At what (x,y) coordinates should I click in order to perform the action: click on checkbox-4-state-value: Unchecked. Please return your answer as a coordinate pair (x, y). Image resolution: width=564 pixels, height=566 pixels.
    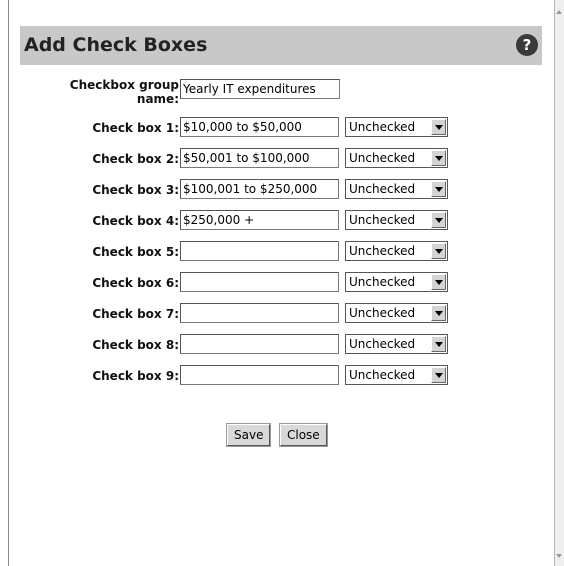
    Looking at the image, I should click on (382, 220).